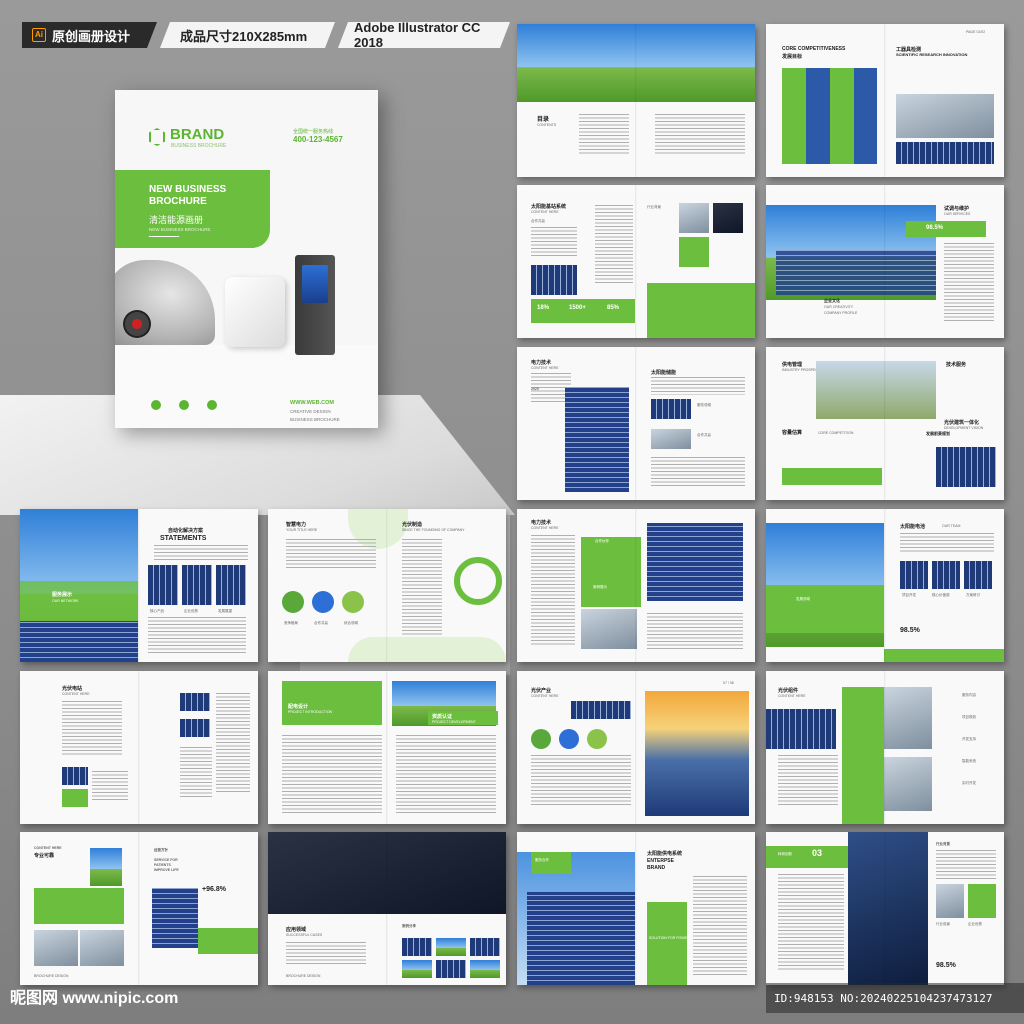  Describe the element at coordinates (956, 365) in the screenshot. I see `spread-right-title: 技术服务` at that location.